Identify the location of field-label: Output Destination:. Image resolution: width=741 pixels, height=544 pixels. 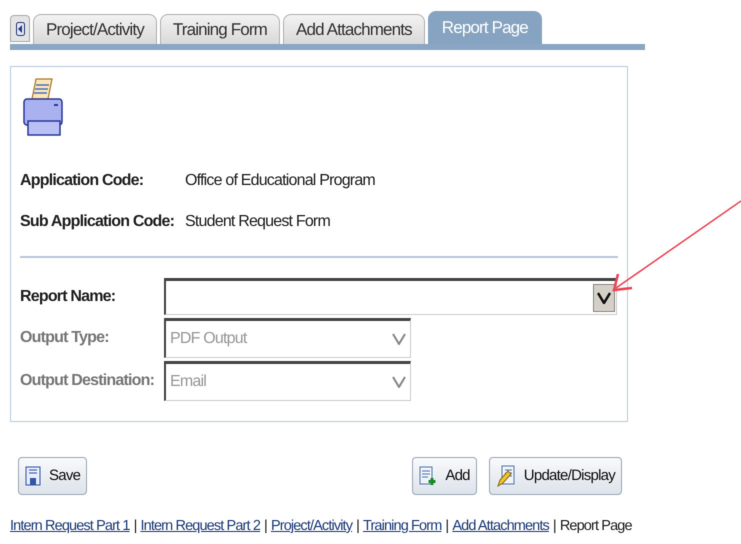
(88, 381).